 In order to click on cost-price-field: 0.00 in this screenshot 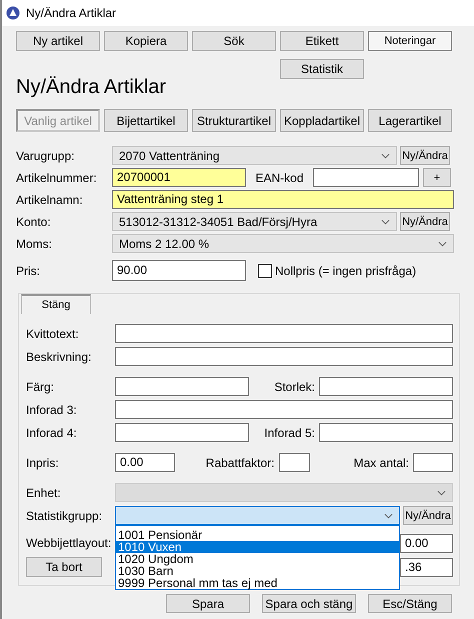, I will do `click(145, 462)`.